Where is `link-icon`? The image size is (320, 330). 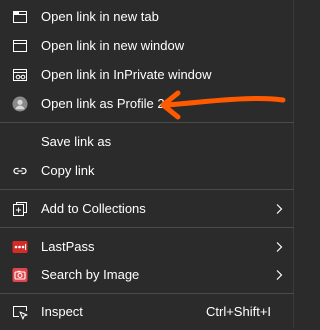
link-icon is located at coordinates (20, 171).